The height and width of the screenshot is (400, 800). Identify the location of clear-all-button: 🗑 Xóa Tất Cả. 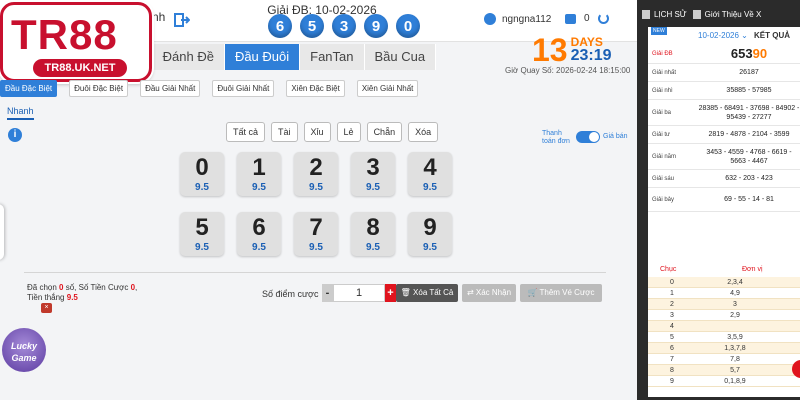
(427, 293).